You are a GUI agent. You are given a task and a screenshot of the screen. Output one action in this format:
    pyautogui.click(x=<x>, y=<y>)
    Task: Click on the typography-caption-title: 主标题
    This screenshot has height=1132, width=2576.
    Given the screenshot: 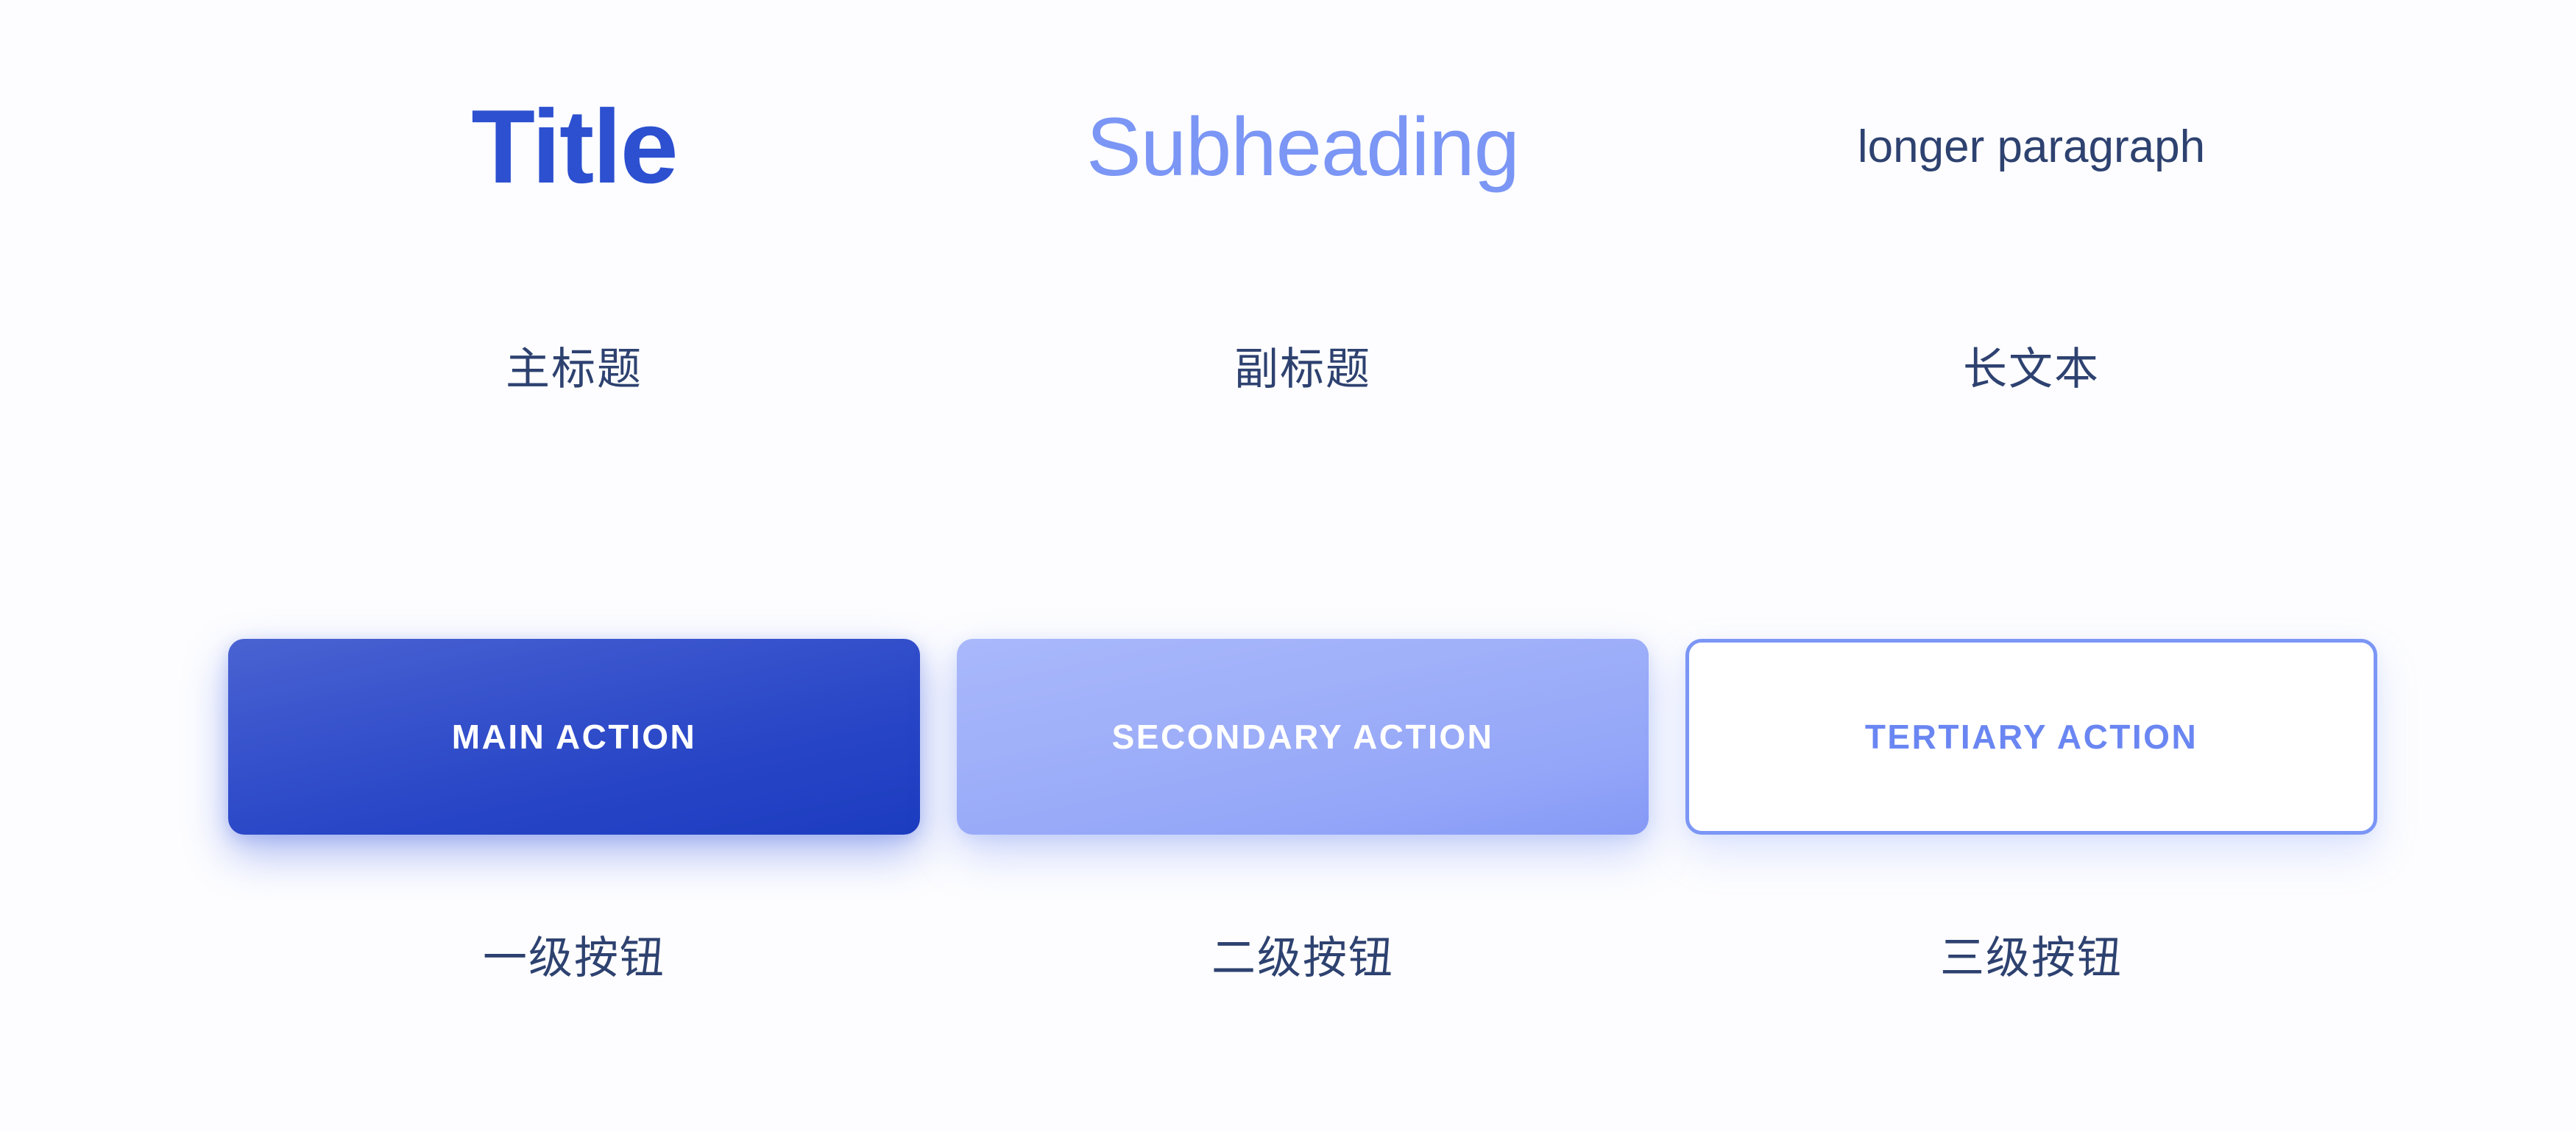 What is the action you would take?
    pyautogui.click(x=574, y=369)
    